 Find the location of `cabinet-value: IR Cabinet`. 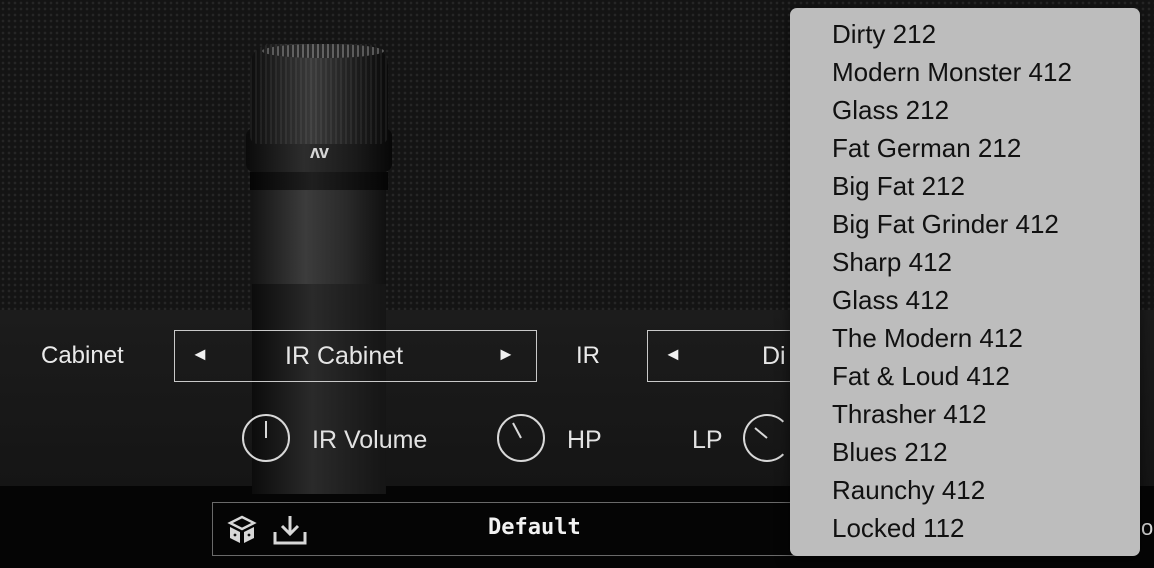

cabinet-value: IR Cabinet is located at coordinates (344, 356).